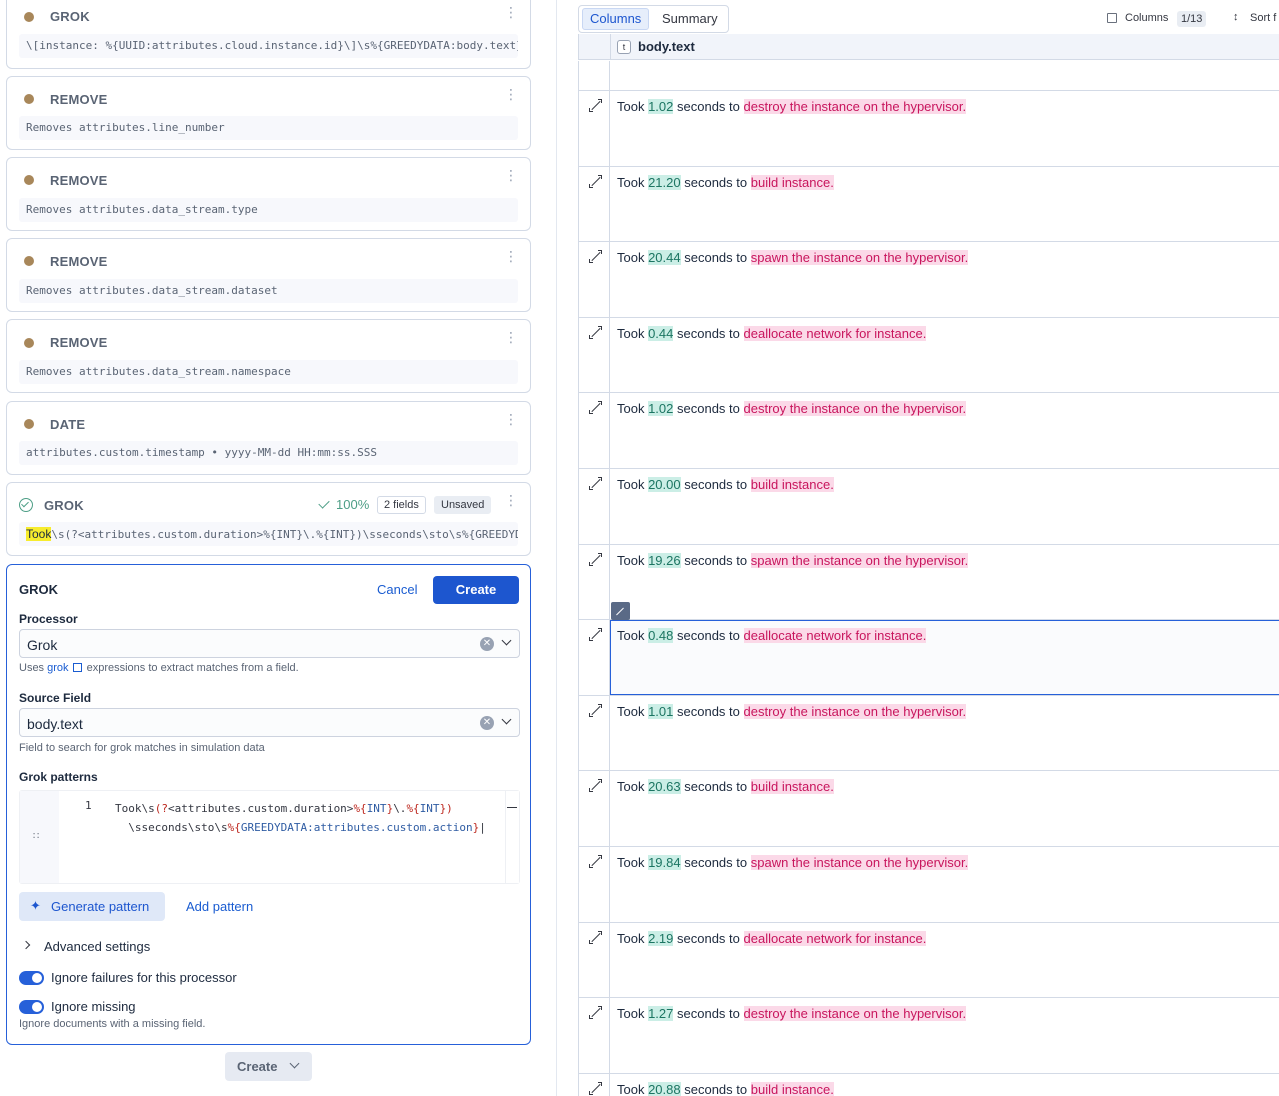 The image size is (1279, 1096). Describe the element at coordinates (31, 1007) in the screenshot. I see `ignore-missing-toggle` at that location.